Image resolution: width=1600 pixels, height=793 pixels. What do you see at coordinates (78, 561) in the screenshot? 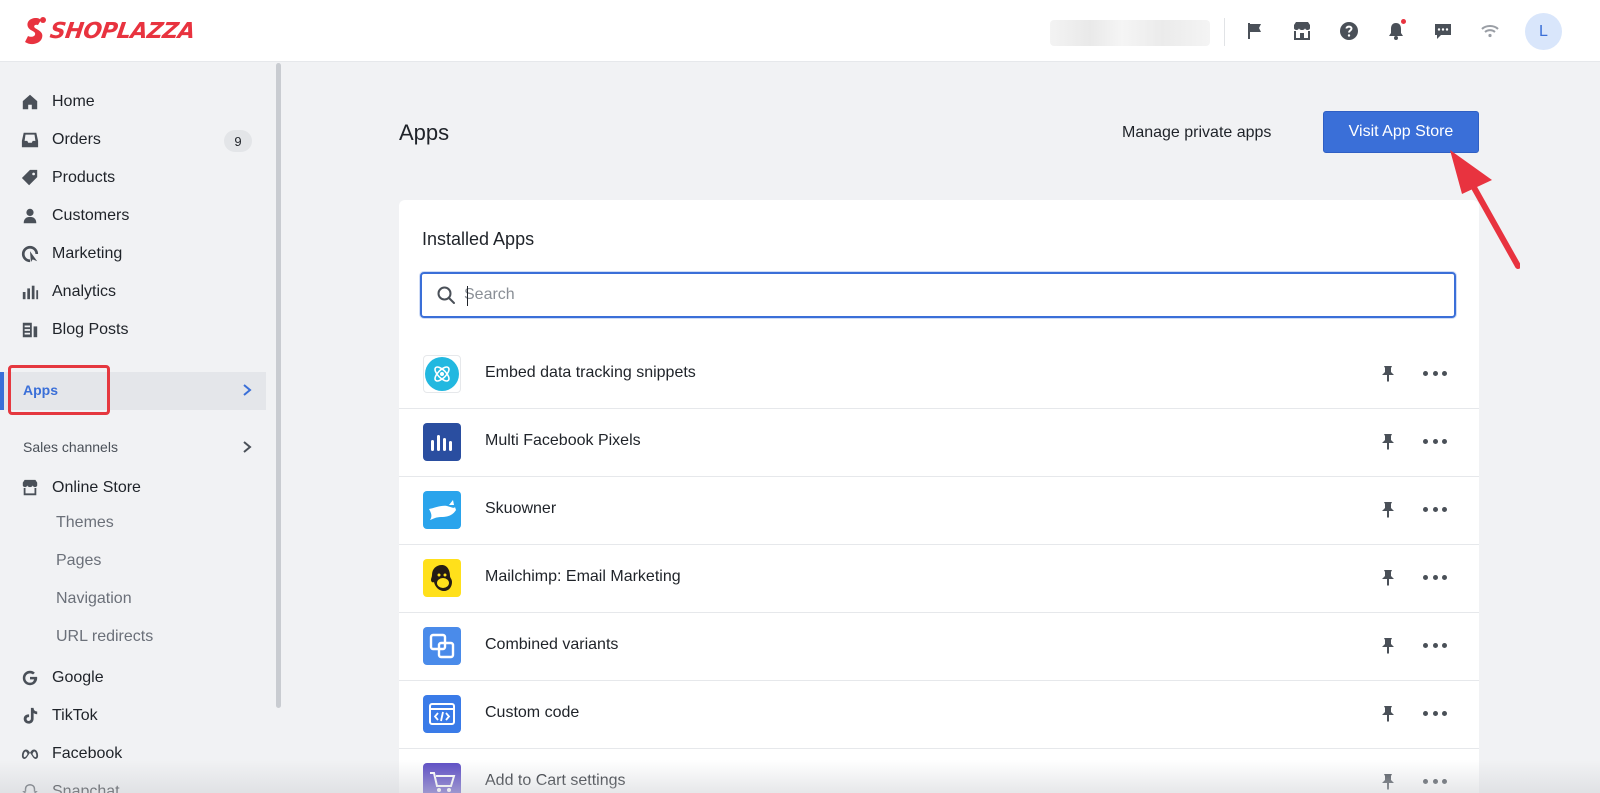
I see `sidebar-subitem-pages: Pages` at bounding box center [78, 561].